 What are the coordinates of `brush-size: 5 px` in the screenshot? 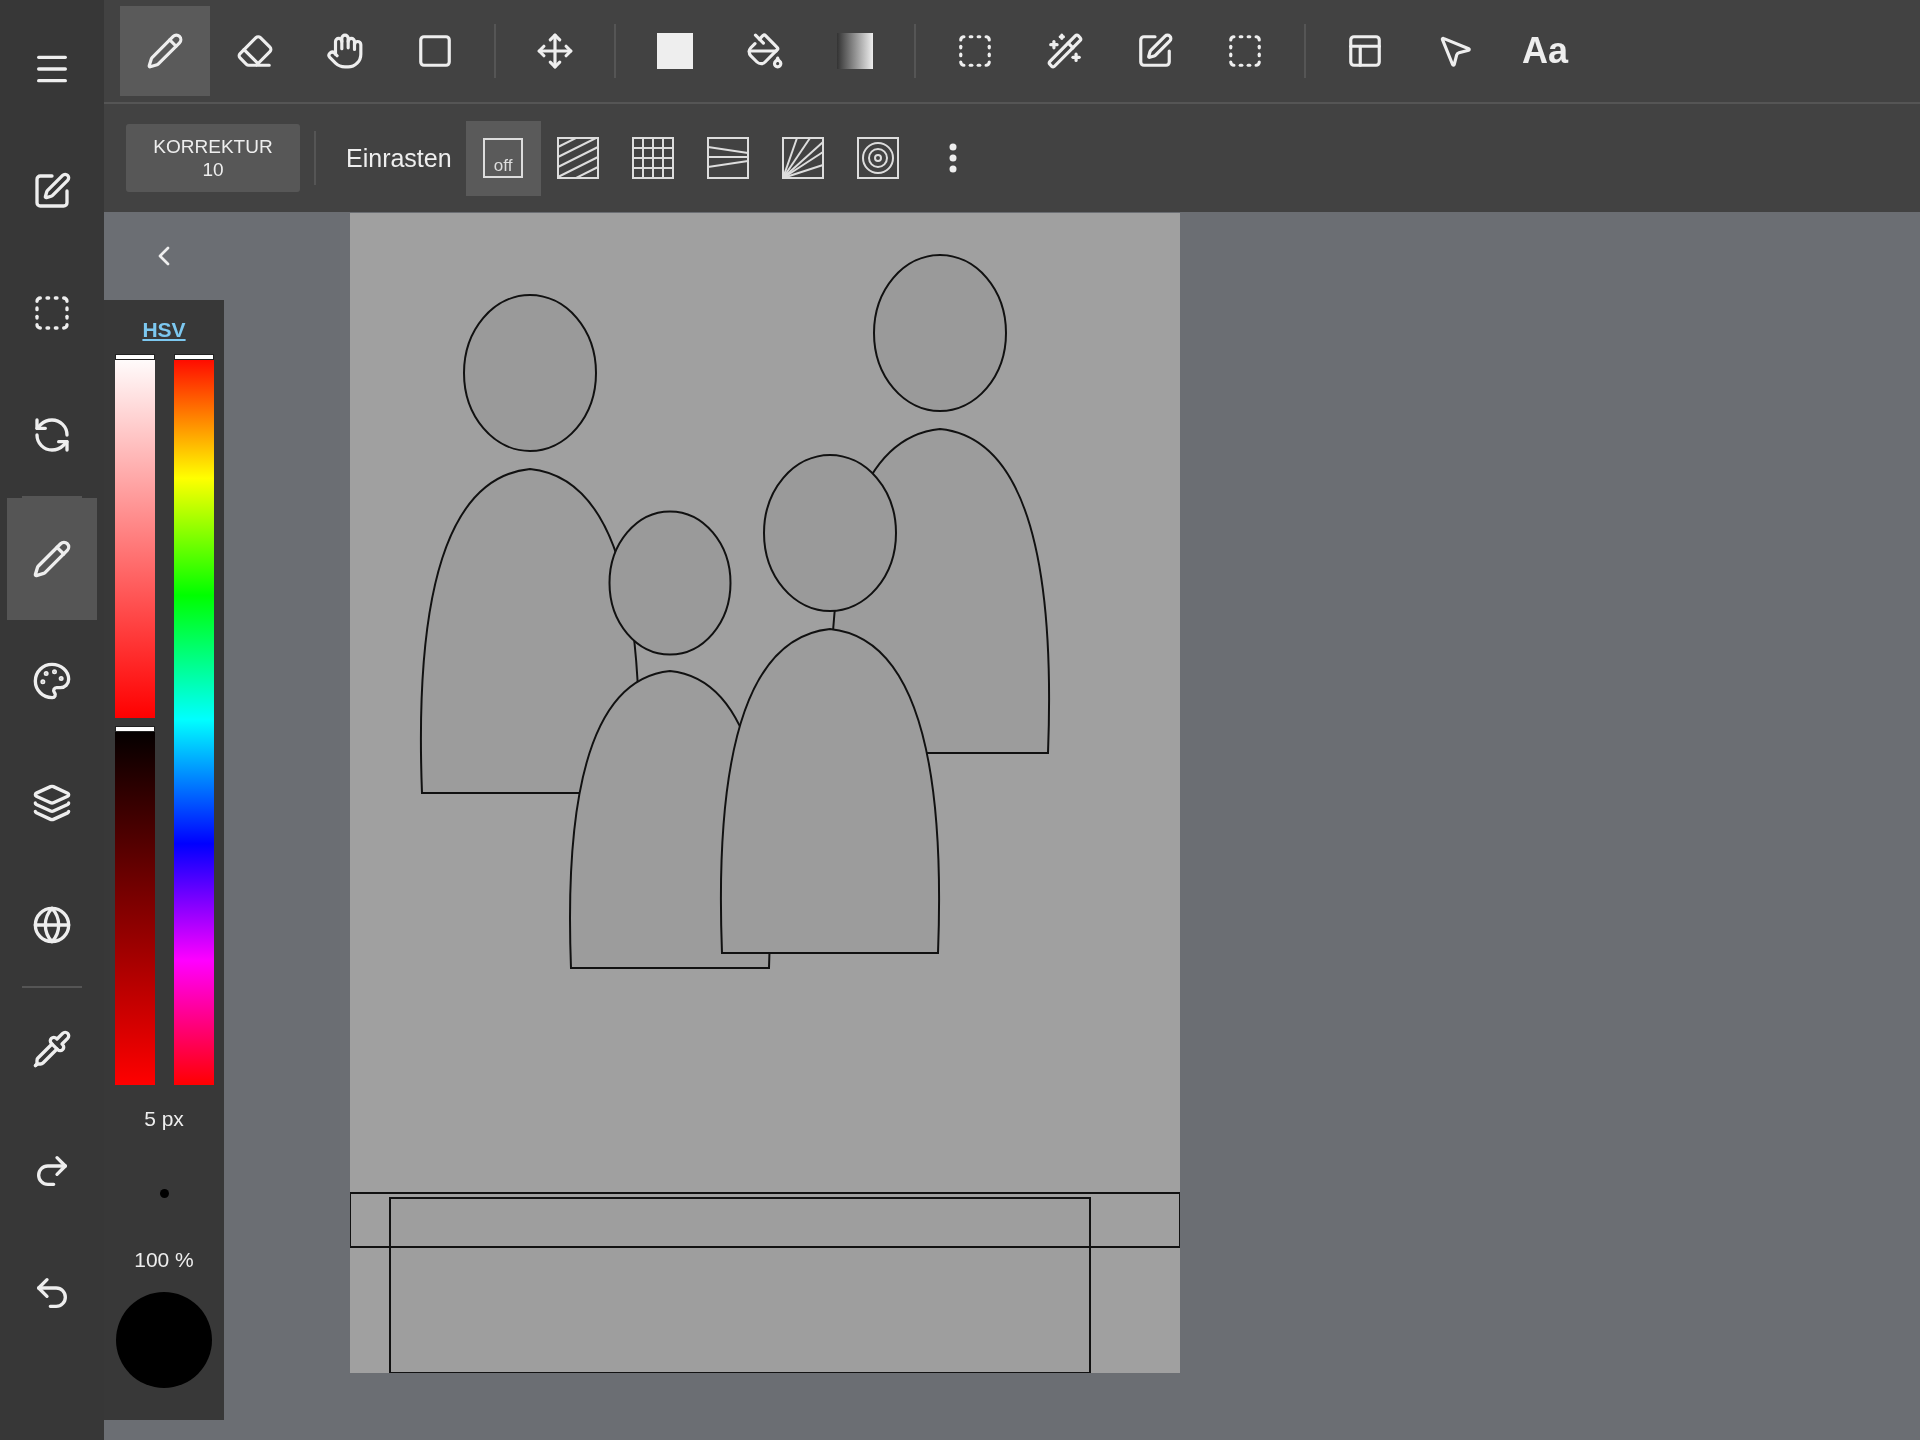 It's located at (164, 1119).